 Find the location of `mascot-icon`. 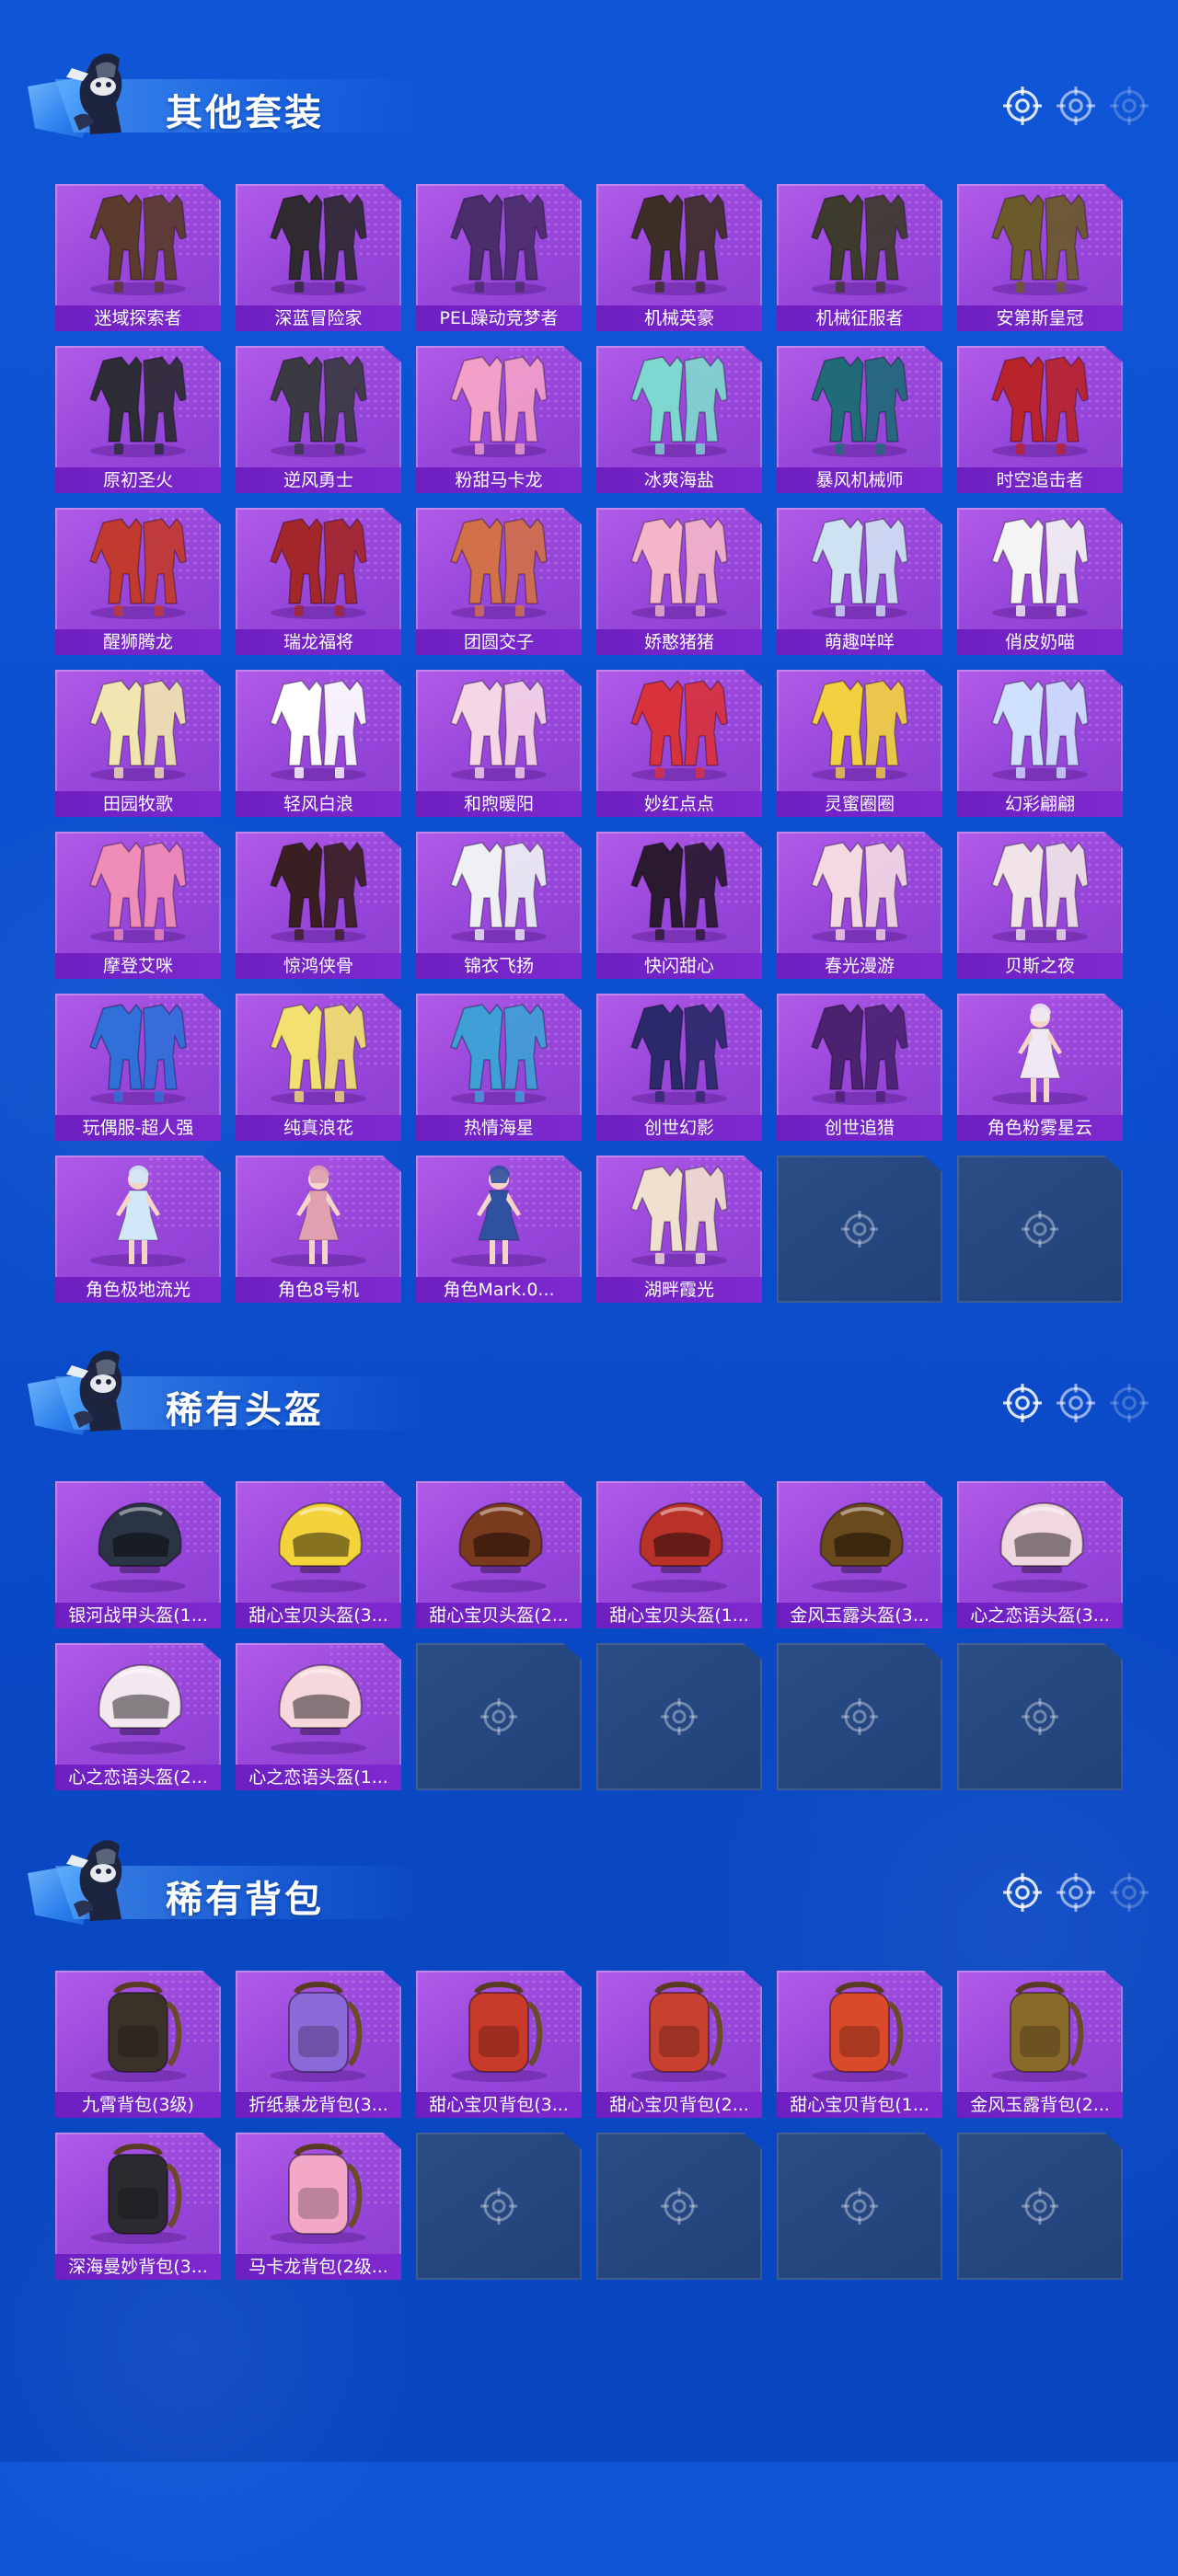

mascot-icon is located at coordinates (94, 1391).